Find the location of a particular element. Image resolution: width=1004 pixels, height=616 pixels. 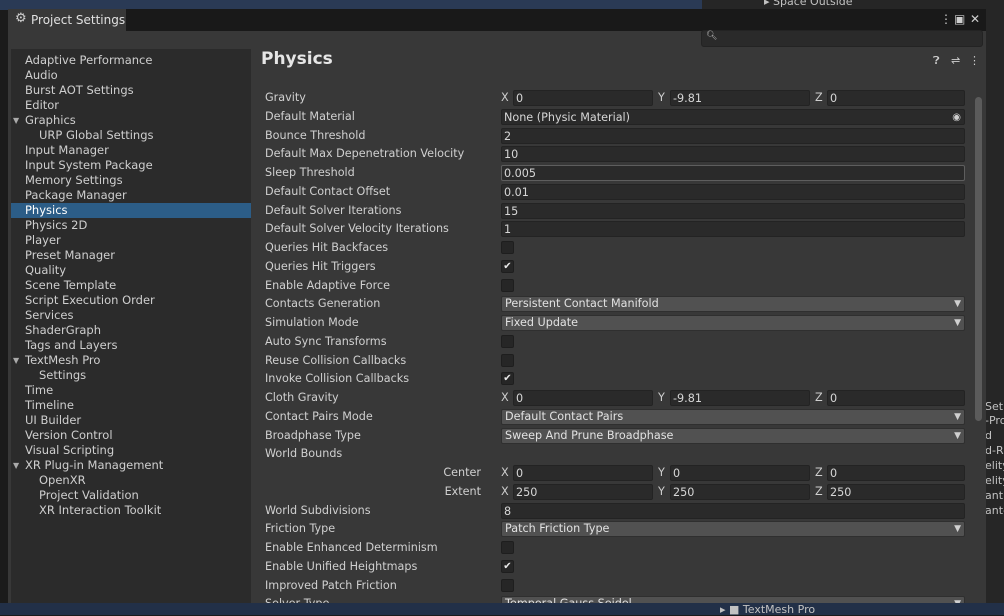

dropdown-value: Sweep And Prune Broadphase is located at coordinates (589, 435).